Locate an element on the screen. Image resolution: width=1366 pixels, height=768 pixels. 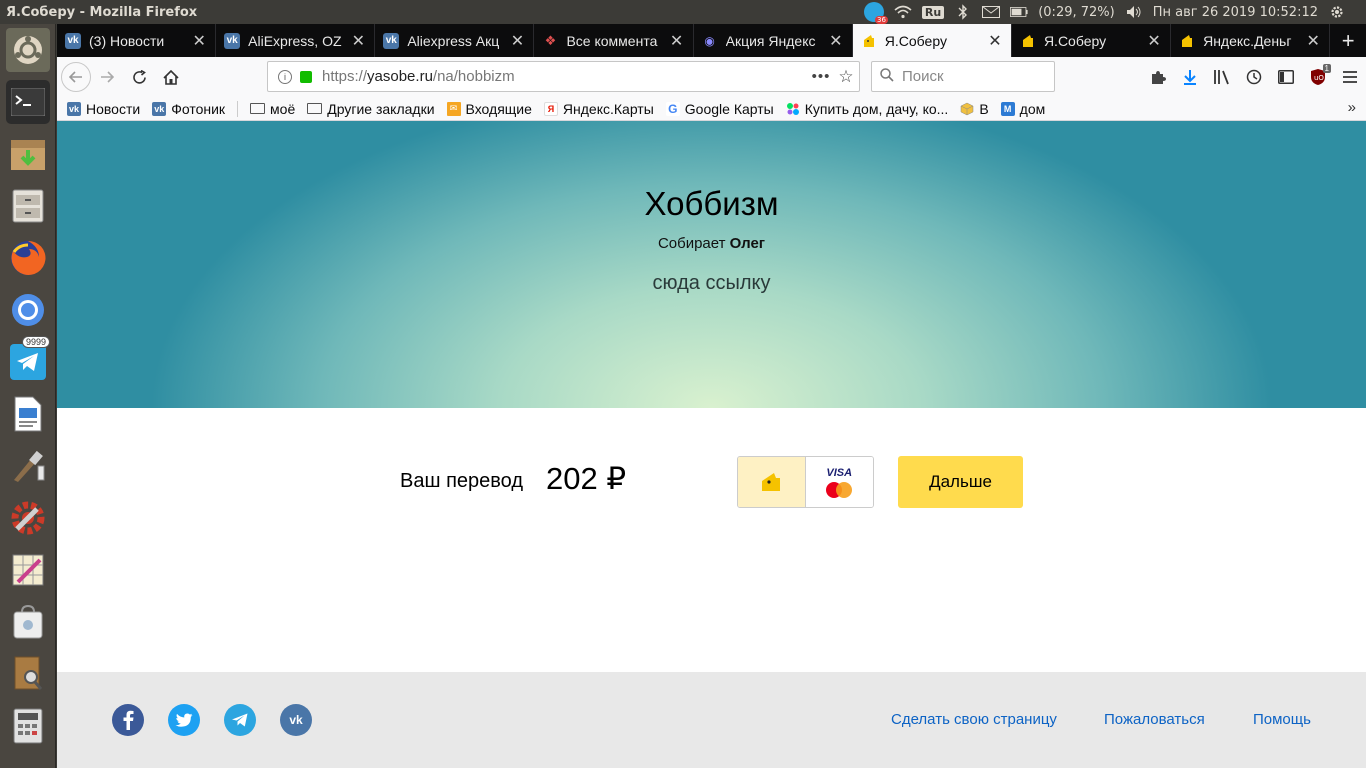
tab-aliexpress-oz: vk AliExpress, OZ ✕ is located at coordinates (296, 40).